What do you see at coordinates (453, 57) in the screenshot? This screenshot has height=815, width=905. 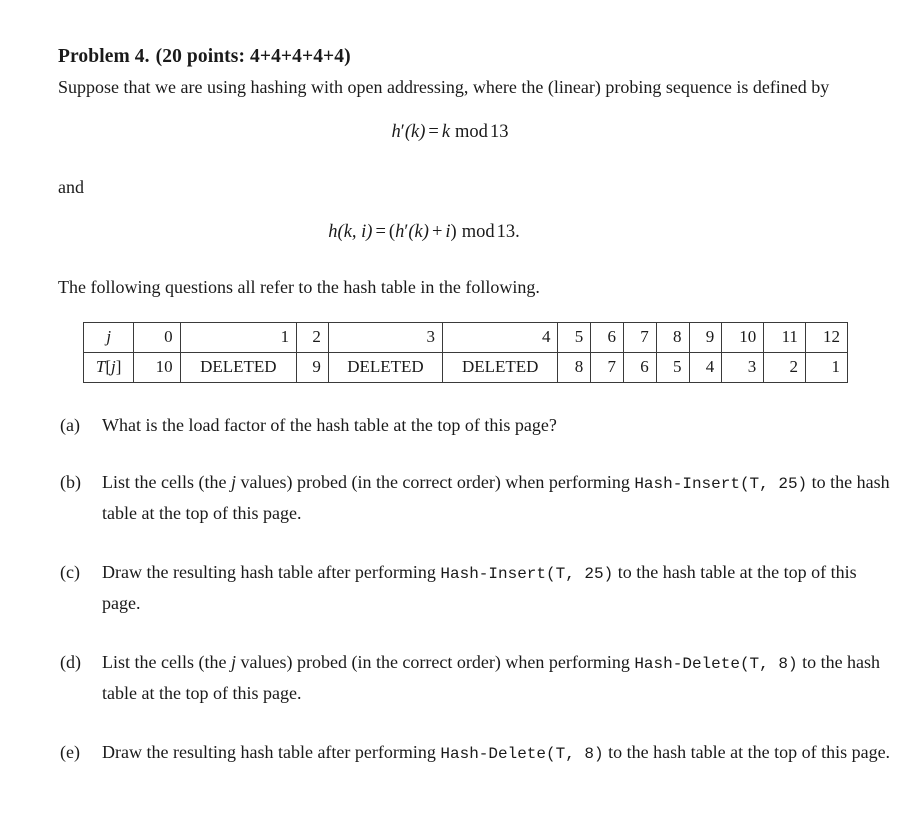 I see `page-title: Problem 4. (20 points: 4+4+4+4+4)` at bounding box center [453, 57].